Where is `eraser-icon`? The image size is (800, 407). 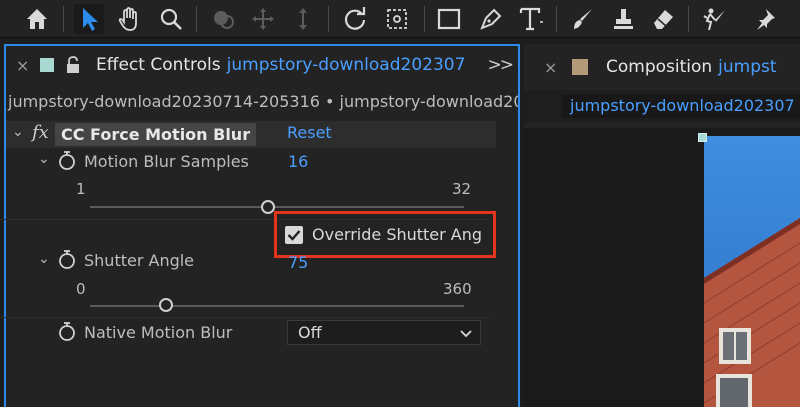 eraser-icon is located at coordinates (663, 19).